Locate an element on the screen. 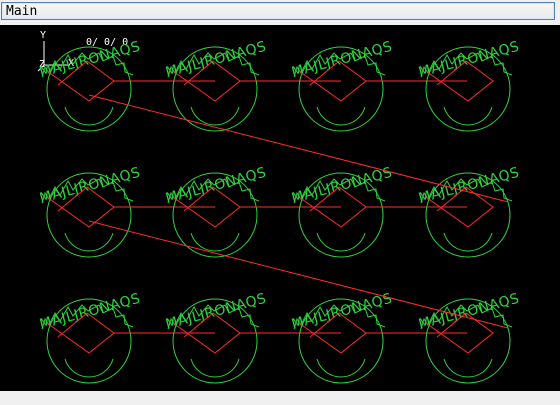 The width and height of the screenshot is (560, 405). gear-unit-4: MAJLJRONAQS is located at coordinates (469, 85).